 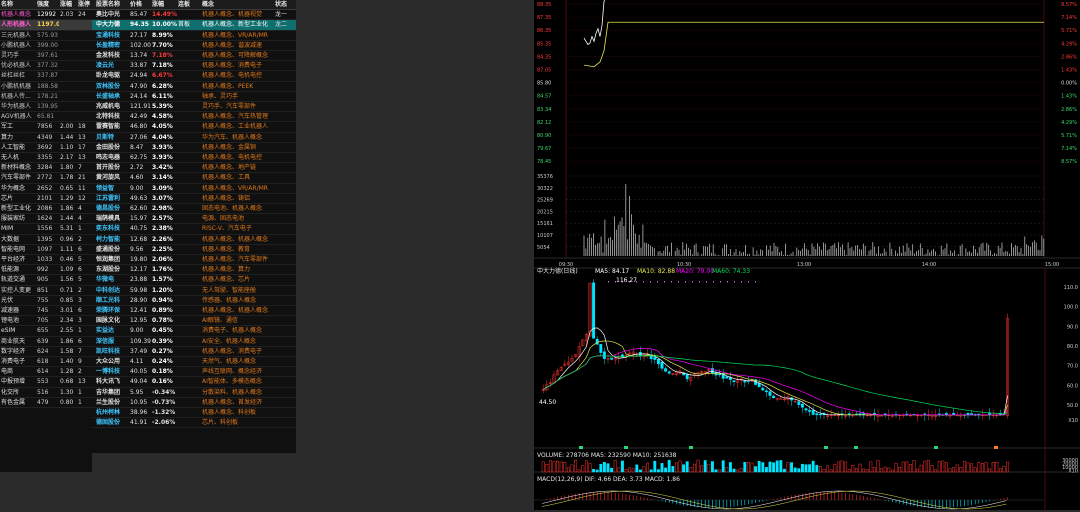 What do you see at coordinates (194, 148) in the screenshot?
I see `stock-row: 金田股份 8.47 3.93% 机器人概念、金属铜` at bounding box center [194, 148].